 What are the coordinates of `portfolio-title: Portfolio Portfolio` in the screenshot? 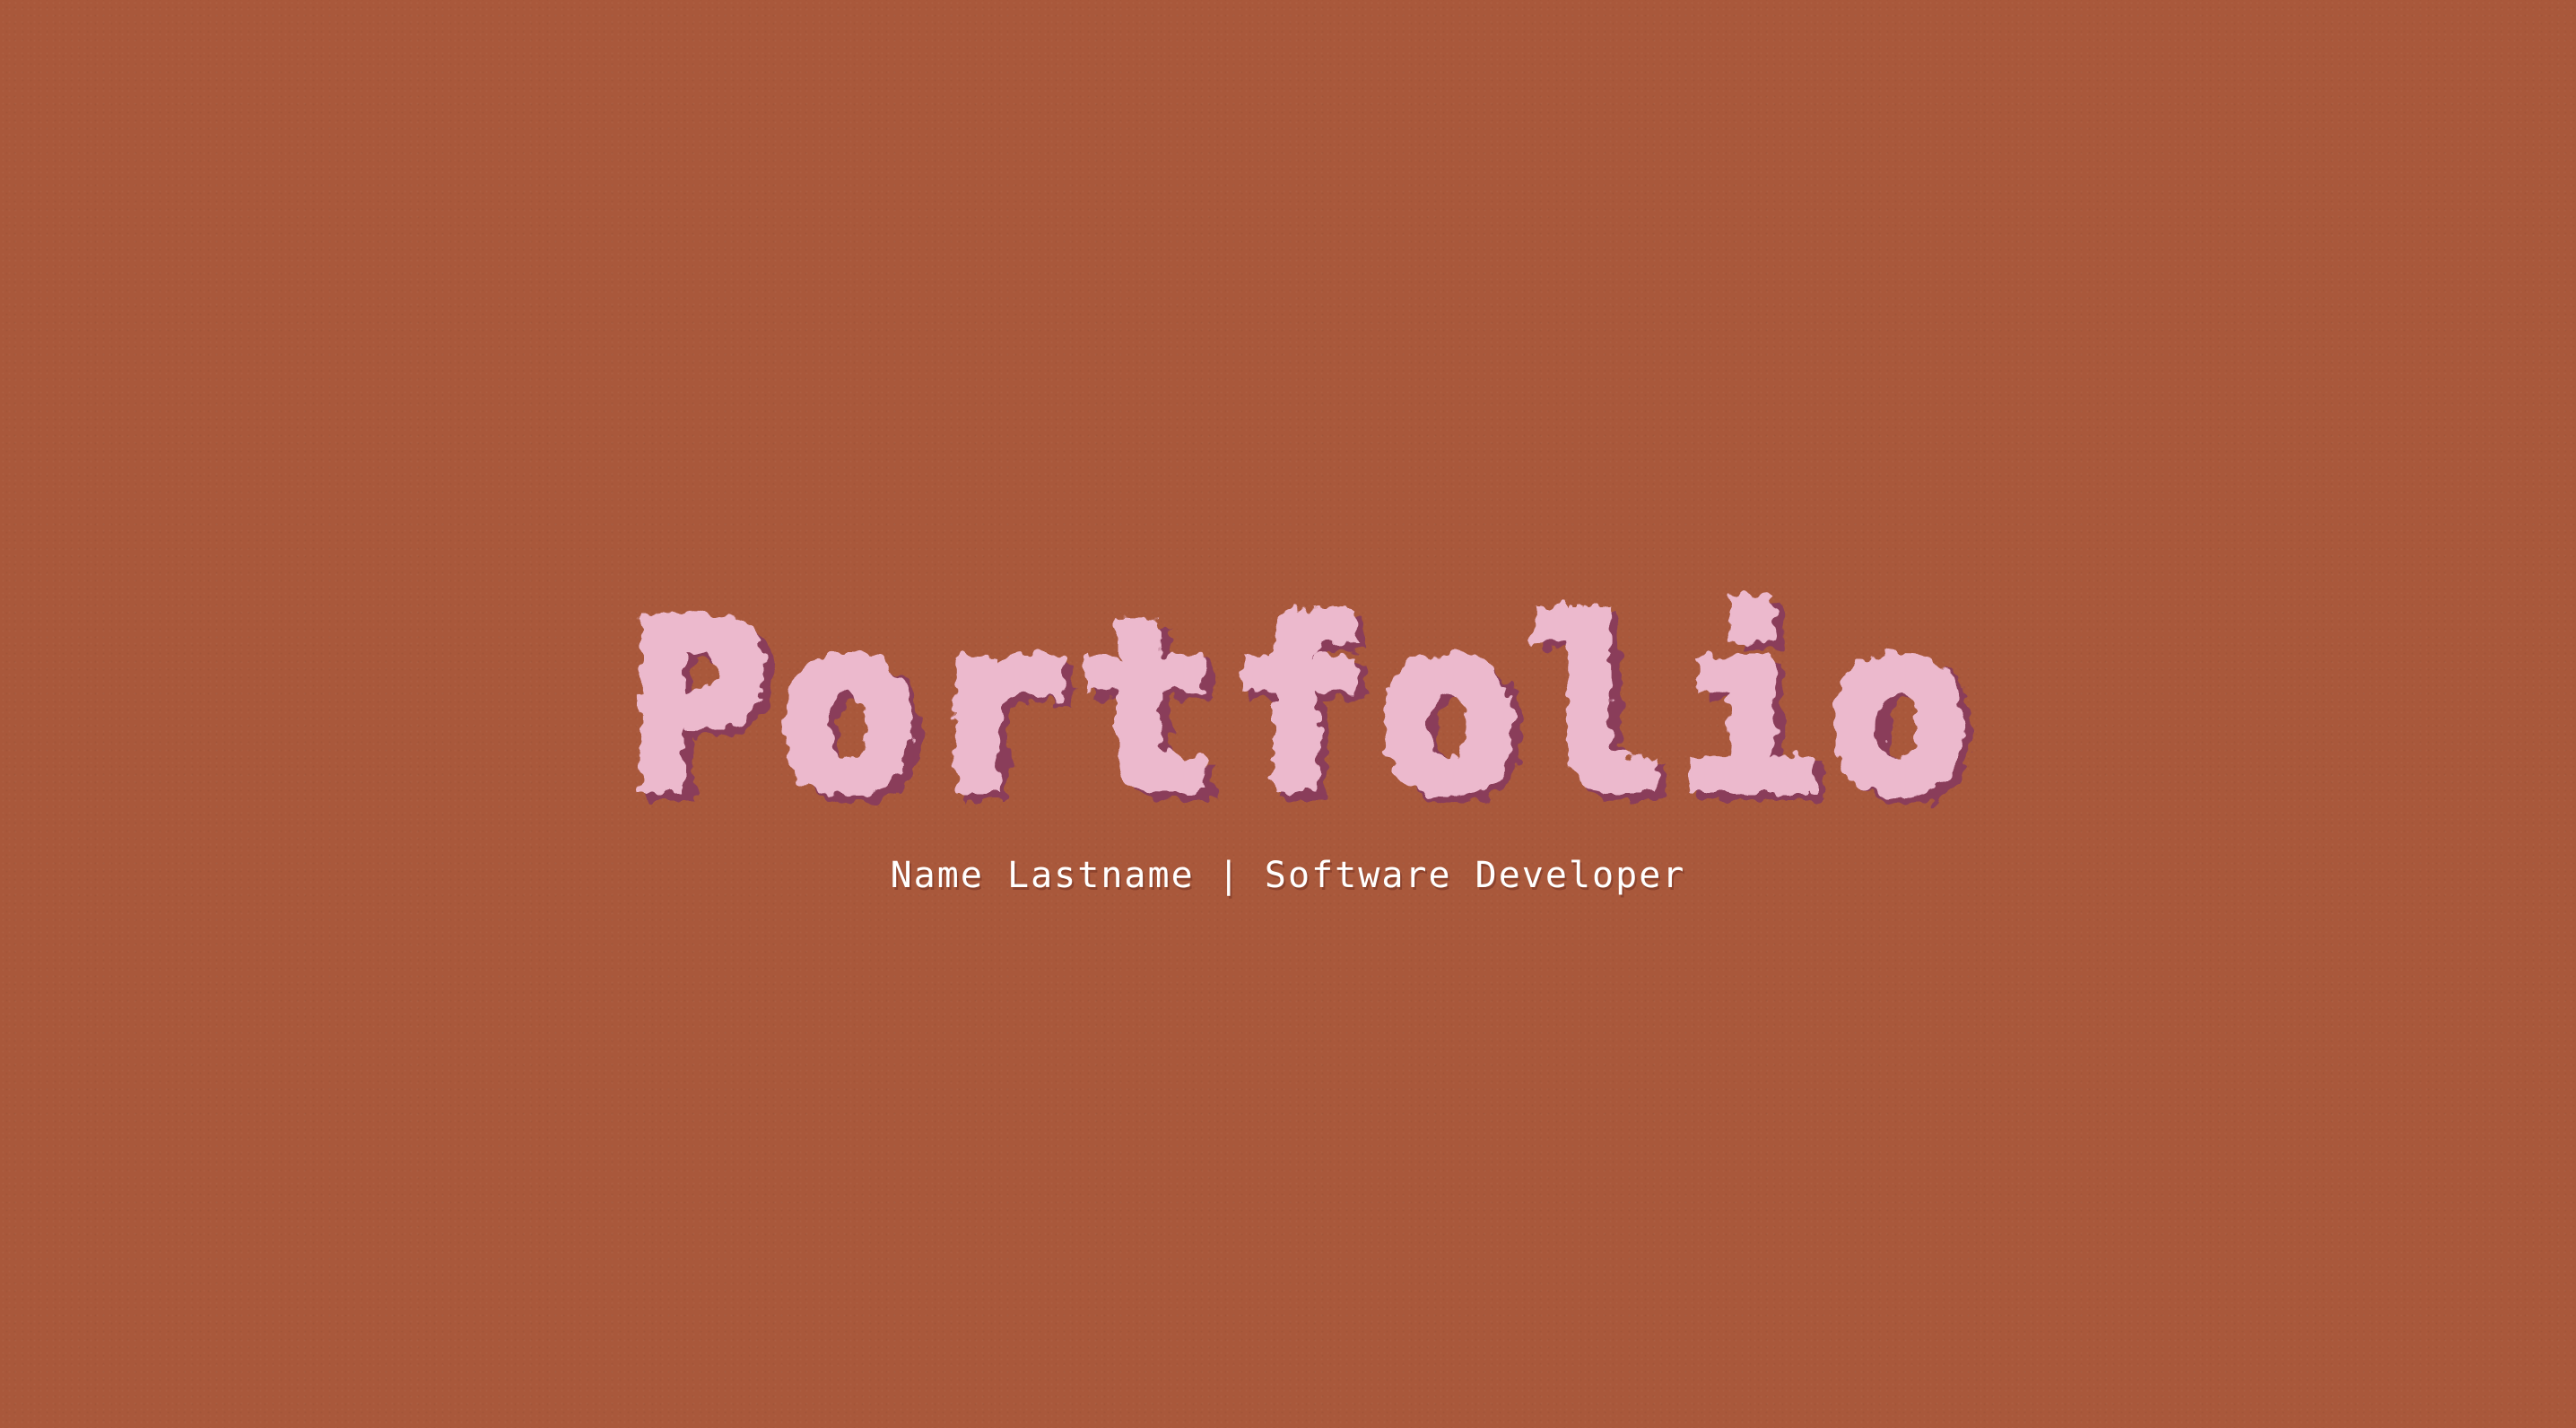 It's located at (1302, 711).